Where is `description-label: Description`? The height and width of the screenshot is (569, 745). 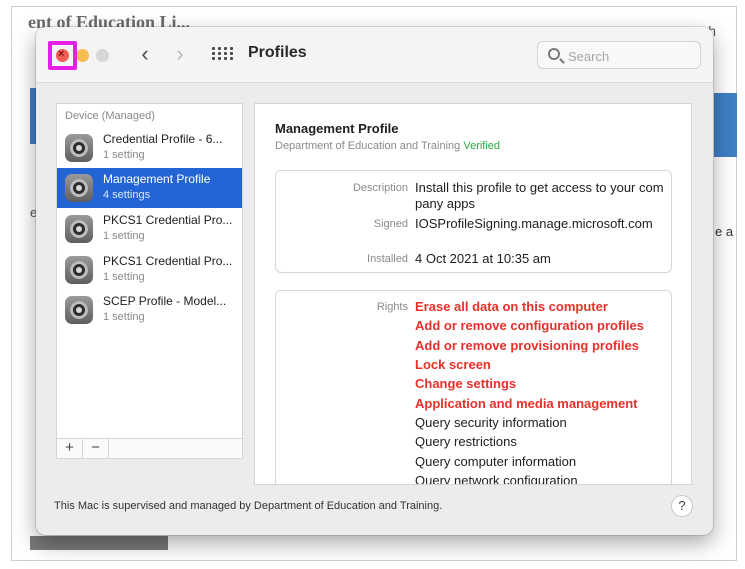
description-label: Description is located at coordinates (380, 188).